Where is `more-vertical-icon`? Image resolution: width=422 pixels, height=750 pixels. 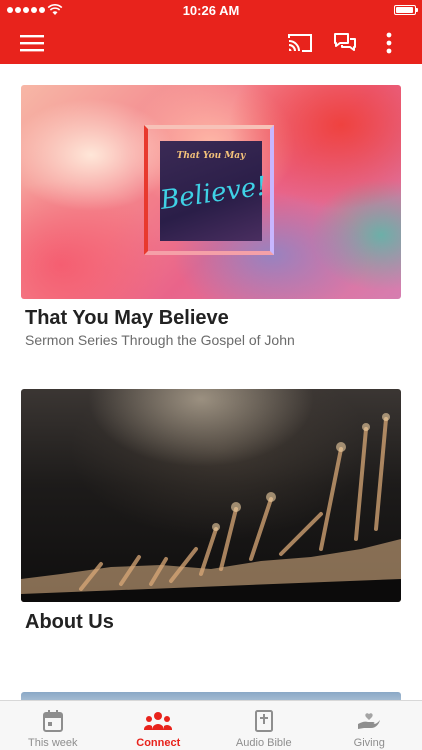
more-vertical-icon is located at coordinates (389, 43).